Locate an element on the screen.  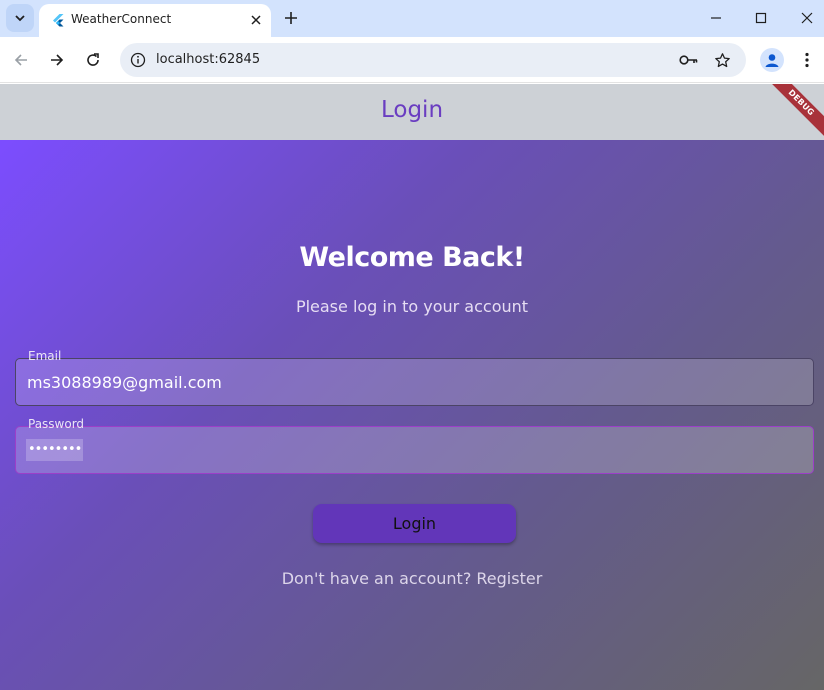
email-label: Email is located at coordinates (45, 356).